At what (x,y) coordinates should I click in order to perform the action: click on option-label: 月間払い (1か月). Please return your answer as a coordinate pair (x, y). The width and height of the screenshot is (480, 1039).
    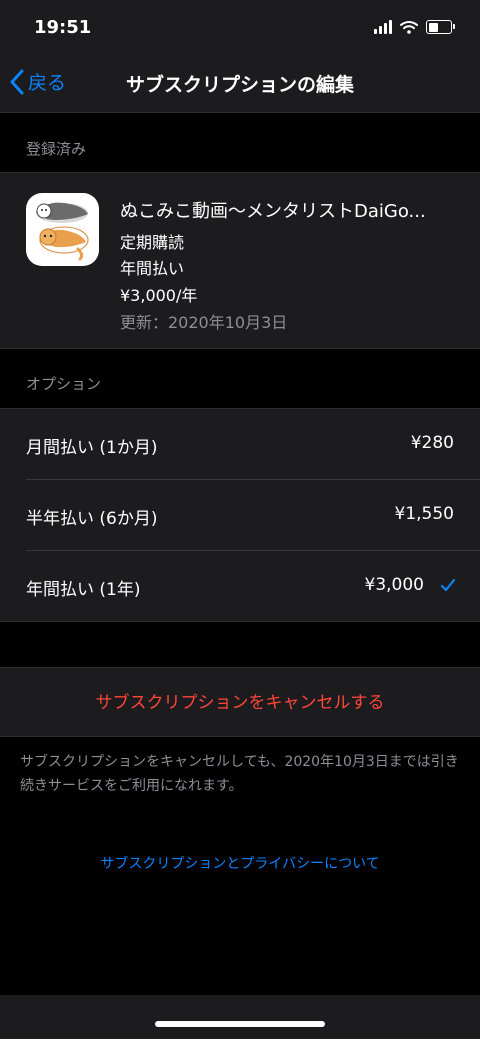
    Looking at the image, I should click on (92, 448).